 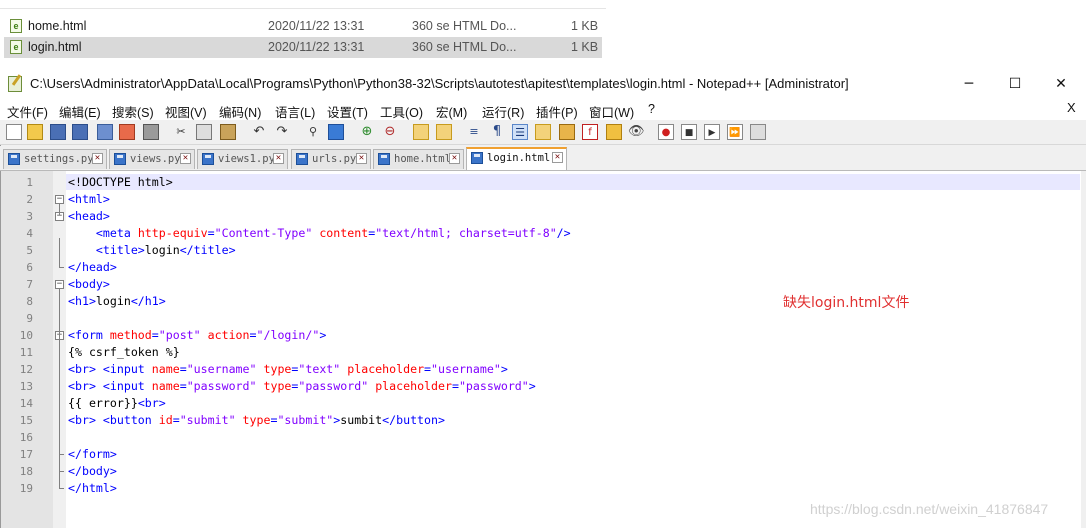 What do you see at coordinates (295, 111) in the screenshot?
I see `menu-item: 语言(L)` at bounding box center [295, 111].